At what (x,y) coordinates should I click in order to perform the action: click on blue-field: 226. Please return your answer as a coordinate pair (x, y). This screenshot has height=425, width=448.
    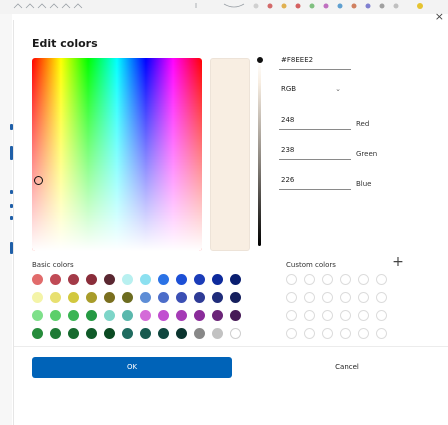
    Looking at the image, I should click on (315, 181).